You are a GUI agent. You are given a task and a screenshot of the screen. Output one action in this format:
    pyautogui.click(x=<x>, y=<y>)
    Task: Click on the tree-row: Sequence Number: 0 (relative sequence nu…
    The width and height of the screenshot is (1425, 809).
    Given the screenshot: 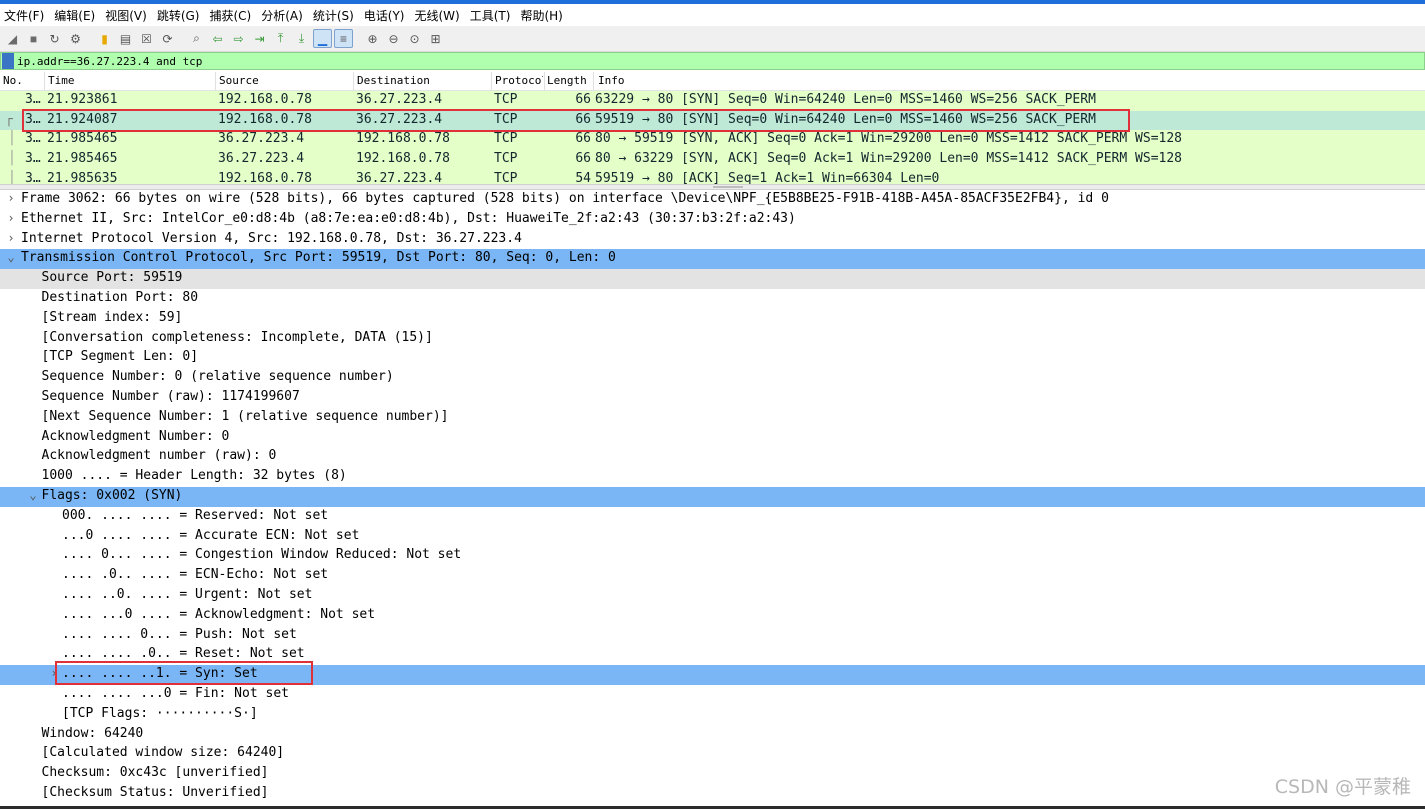 What is the action you would take?
    pyautogui.click(x=712, y=378)
    